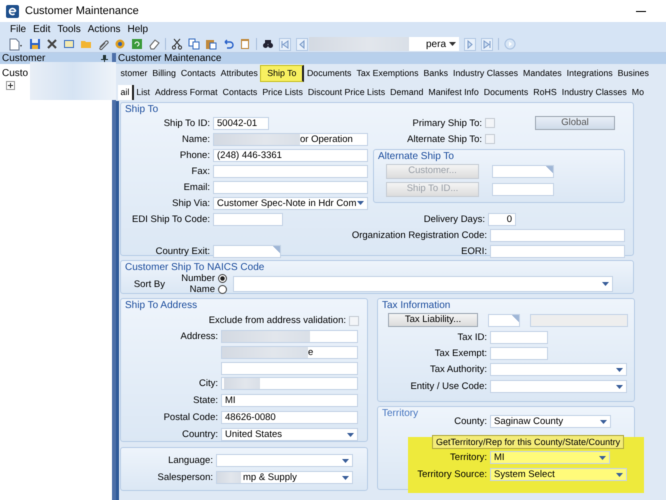 Image resolution: width=666 pixels, height=500 pixels. Describe the element at coordinates (137, 44) in the screenshot. I see `refresh-icon` at that location.